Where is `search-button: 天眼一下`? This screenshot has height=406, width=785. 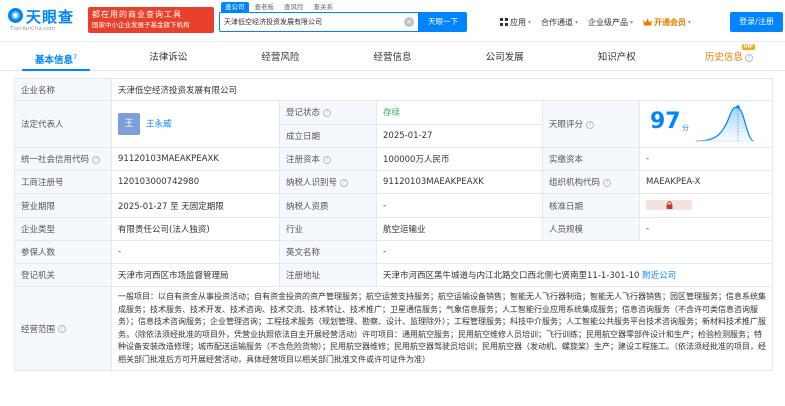 search-button: 天眼一下 is located at coordinates (443, 22).